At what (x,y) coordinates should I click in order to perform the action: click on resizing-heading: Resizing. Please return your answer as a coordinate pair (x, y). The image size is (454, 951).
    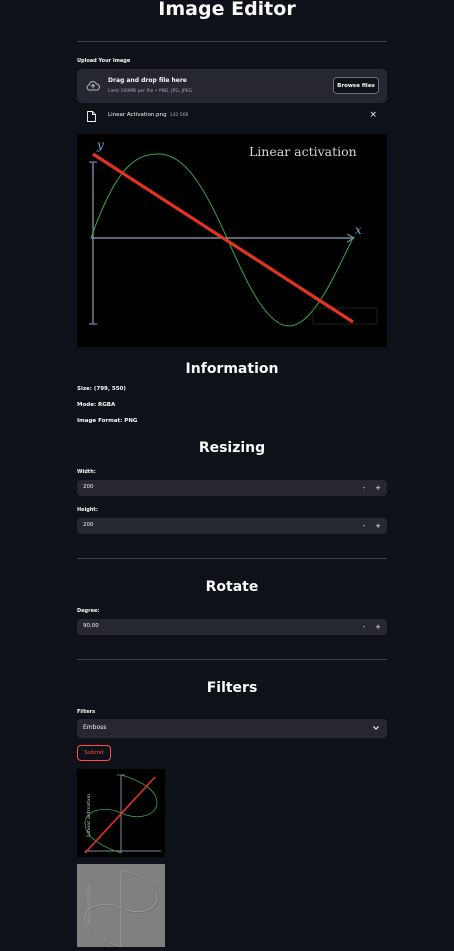
    Looking at the image, I should click on (232, 448).